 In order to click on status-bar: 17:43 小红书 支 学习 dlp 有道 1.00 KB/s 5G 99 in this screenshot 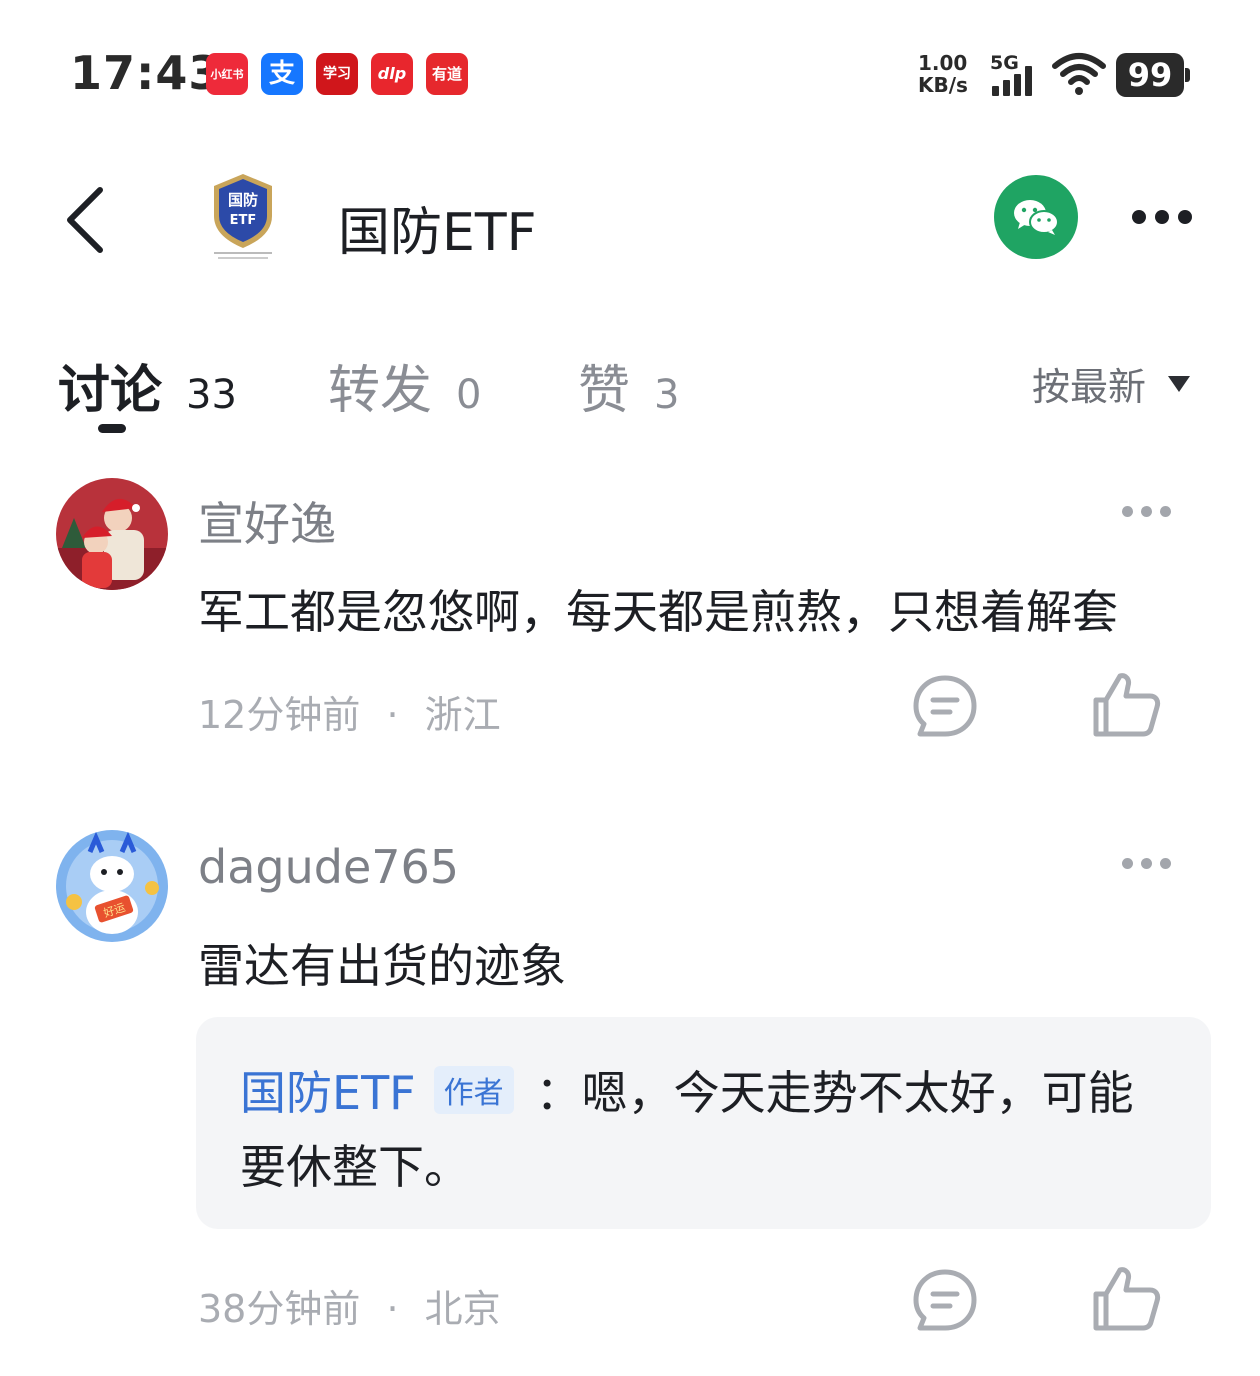, I will do `click(630, 75)`.